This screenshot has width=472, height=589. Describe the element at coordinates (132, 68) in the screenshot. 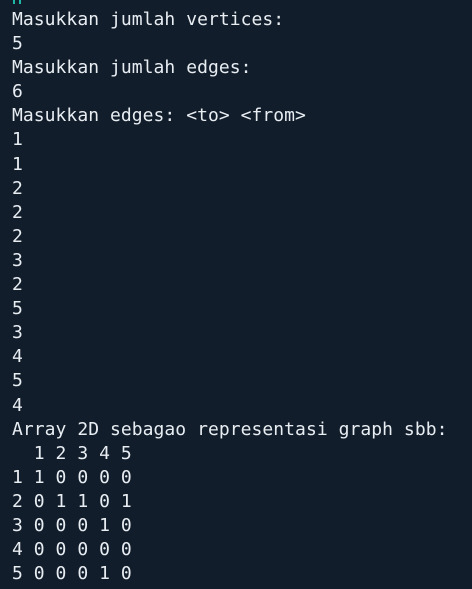

I see `prompt-edges: Masukkan jumlah edges:` at that location.